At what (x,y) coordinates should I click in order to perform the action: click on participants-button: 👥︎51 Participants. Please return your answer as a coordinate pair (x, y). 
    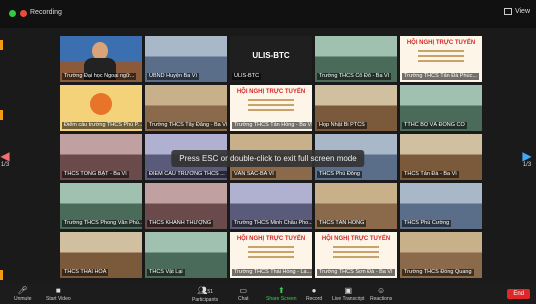
    Looking at the image, I should click on (205, 294).